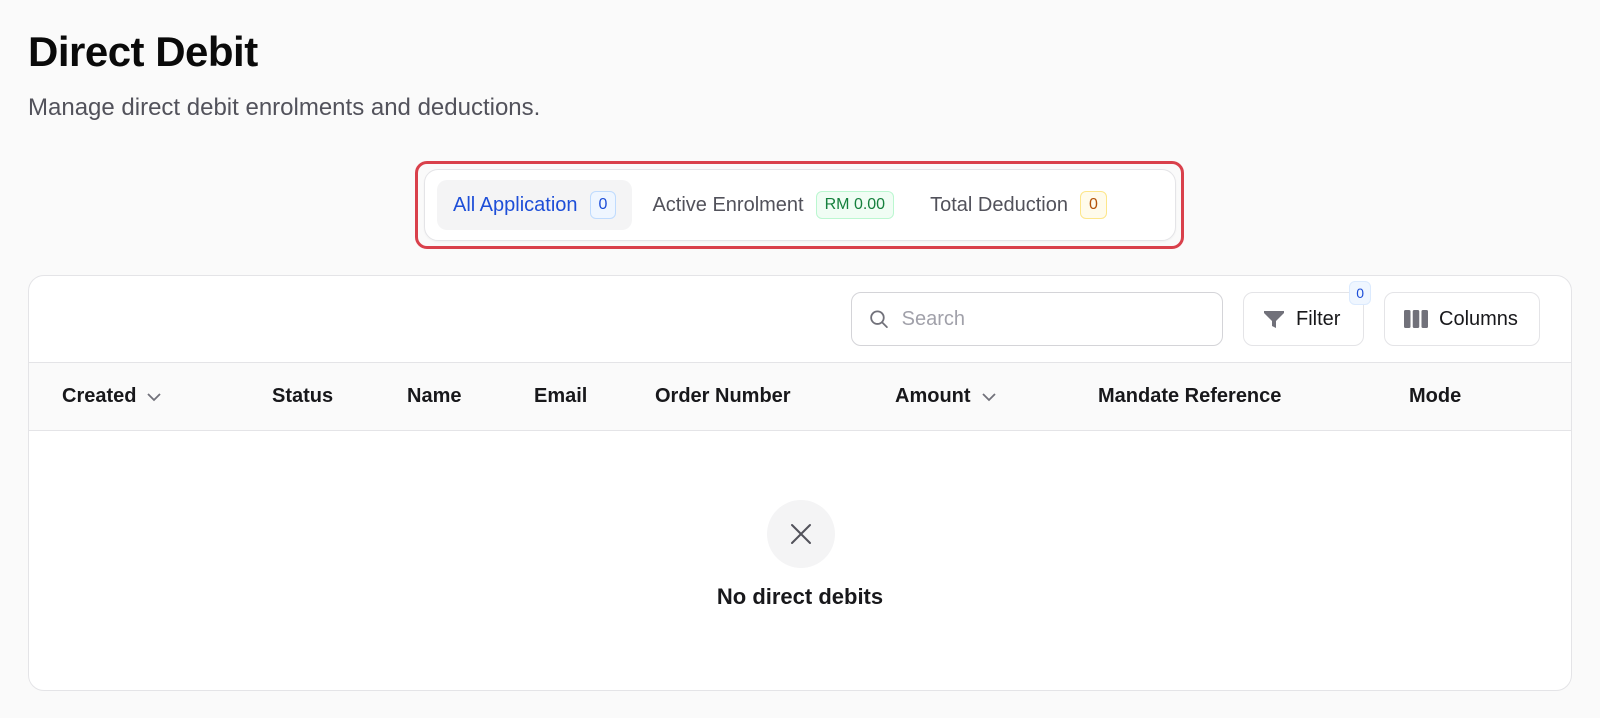  I want to click on funnel-icon, so click(1274, 319).